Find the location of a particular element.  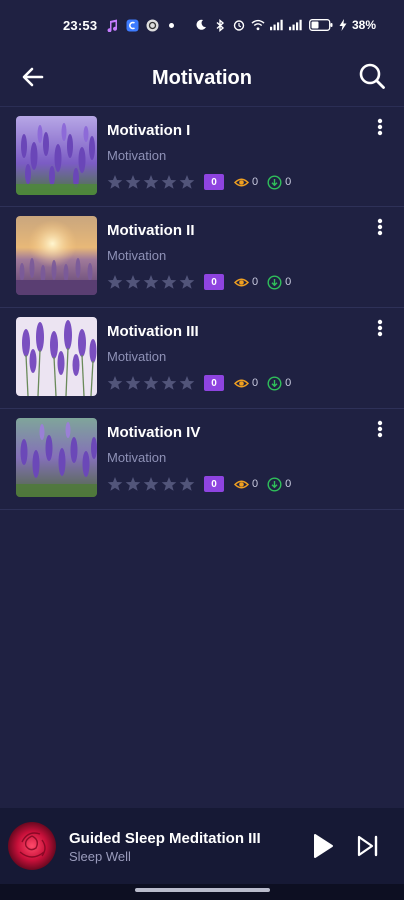

arrow-left-icon is located at coordinates (33, 77).